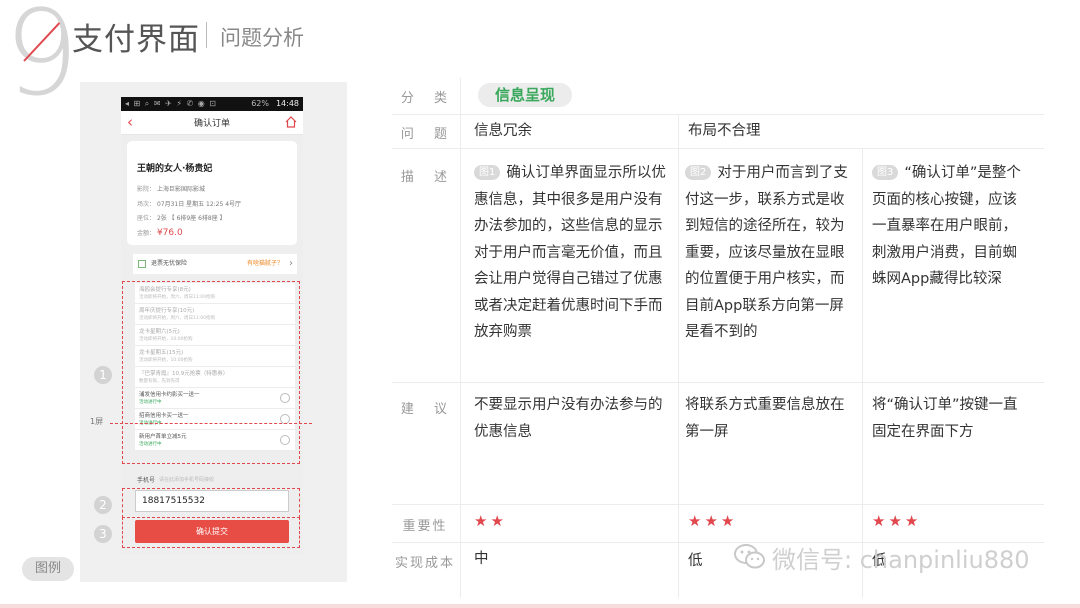 This screenshot has width=1080, height=608. Describe the element at coordinates (724, 131) in the screenshot. I see `problem-cell-2: 布局不合理` at that location.